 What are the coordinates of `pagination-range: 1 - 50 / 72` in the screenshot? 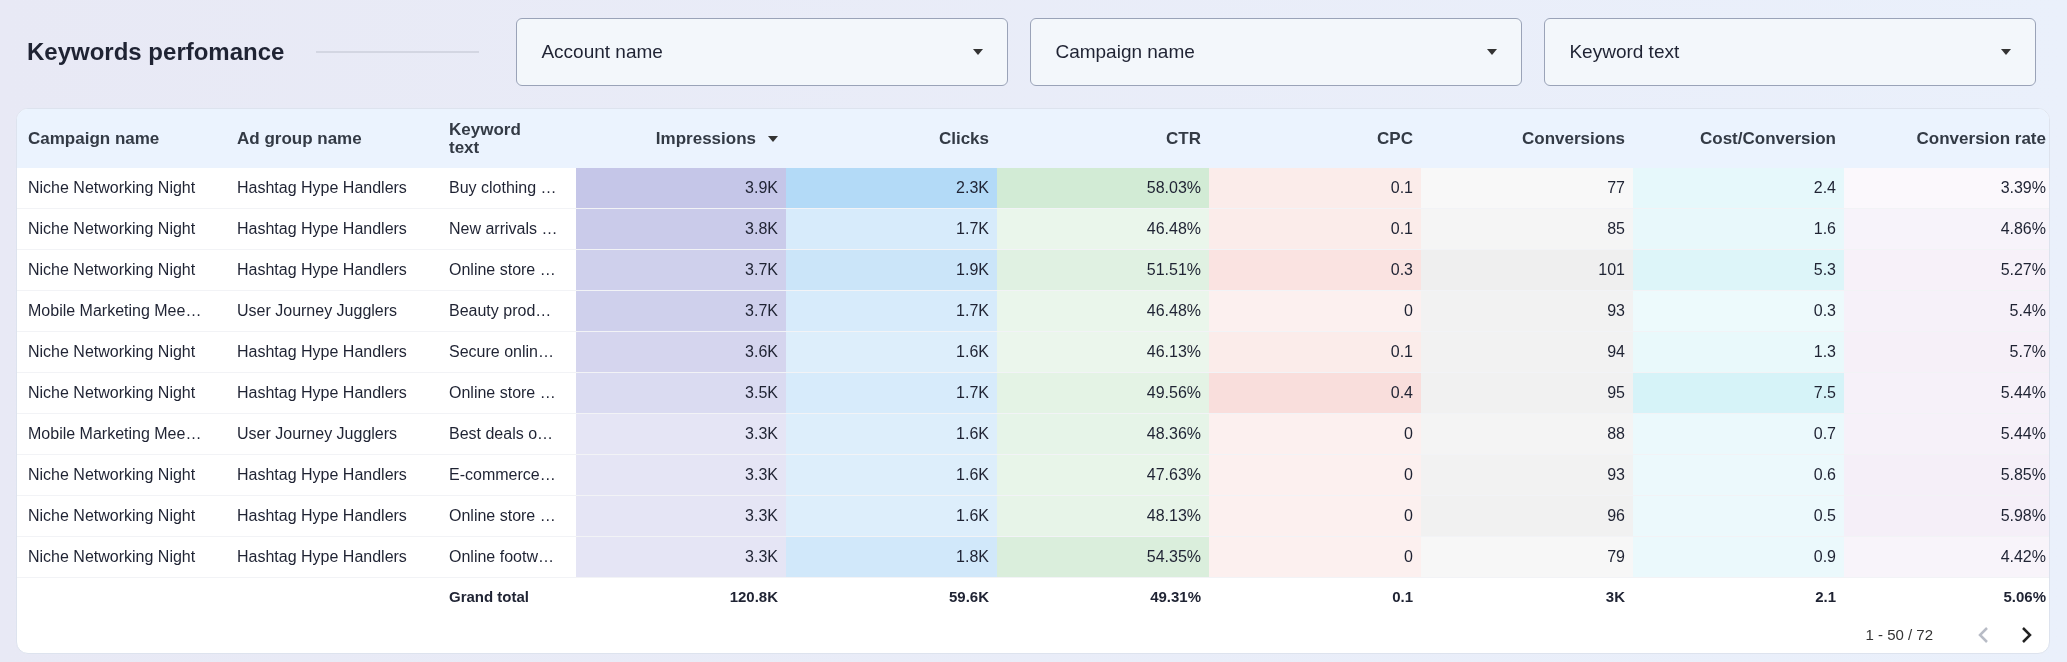 It's located at (1899, 634).